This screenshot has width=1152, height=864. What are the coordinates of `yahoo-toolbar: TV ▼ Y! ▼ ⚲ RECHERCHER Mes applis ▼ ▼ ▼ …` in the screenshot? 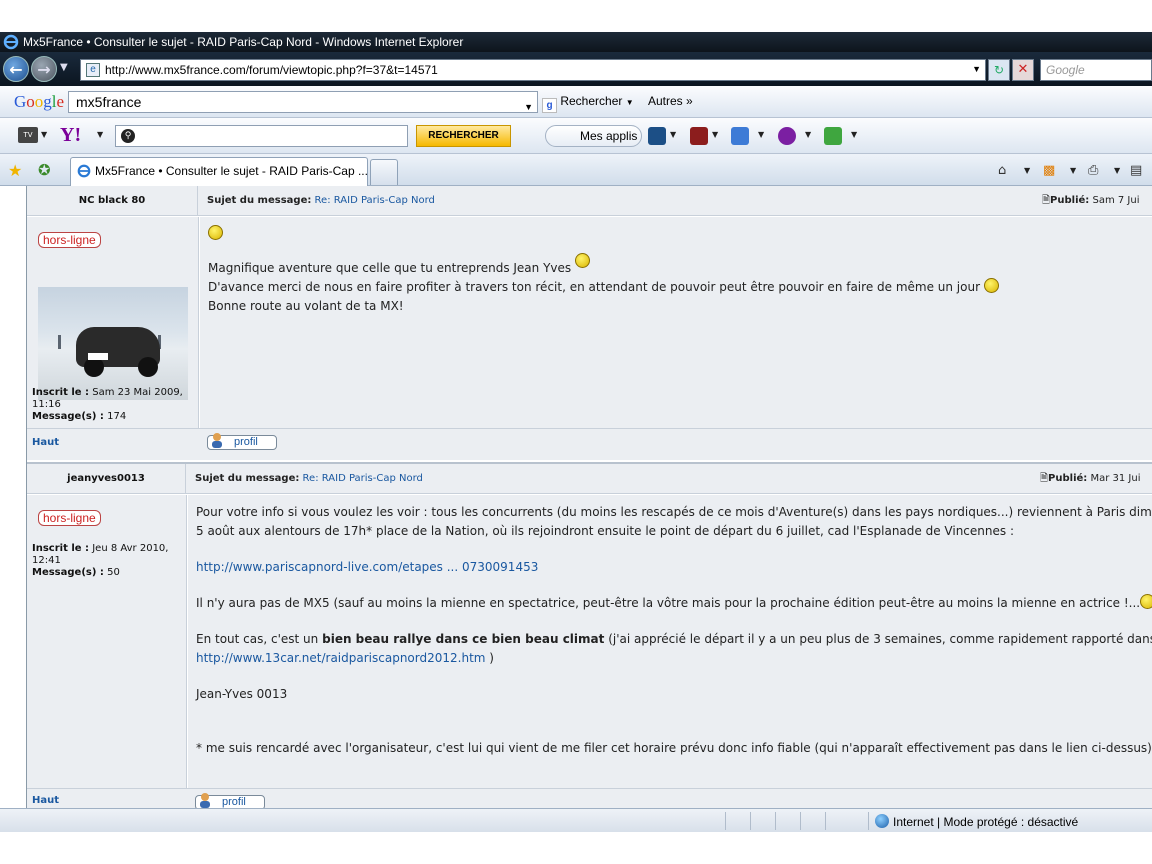 It's located at (576, 136).